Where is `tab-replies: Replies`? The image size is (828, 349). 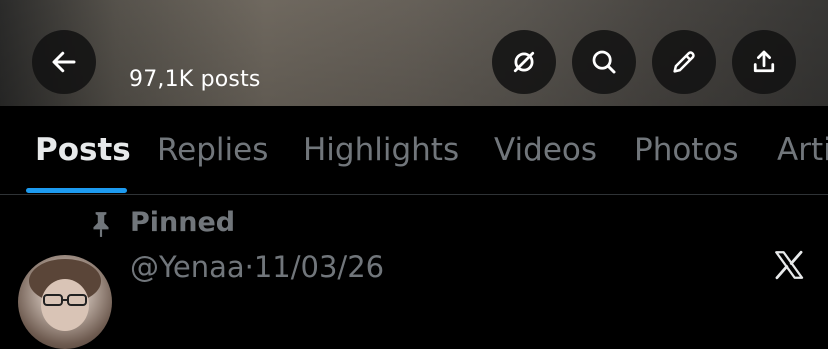 tab-replies: Replies is located at coordinates (212, 150).